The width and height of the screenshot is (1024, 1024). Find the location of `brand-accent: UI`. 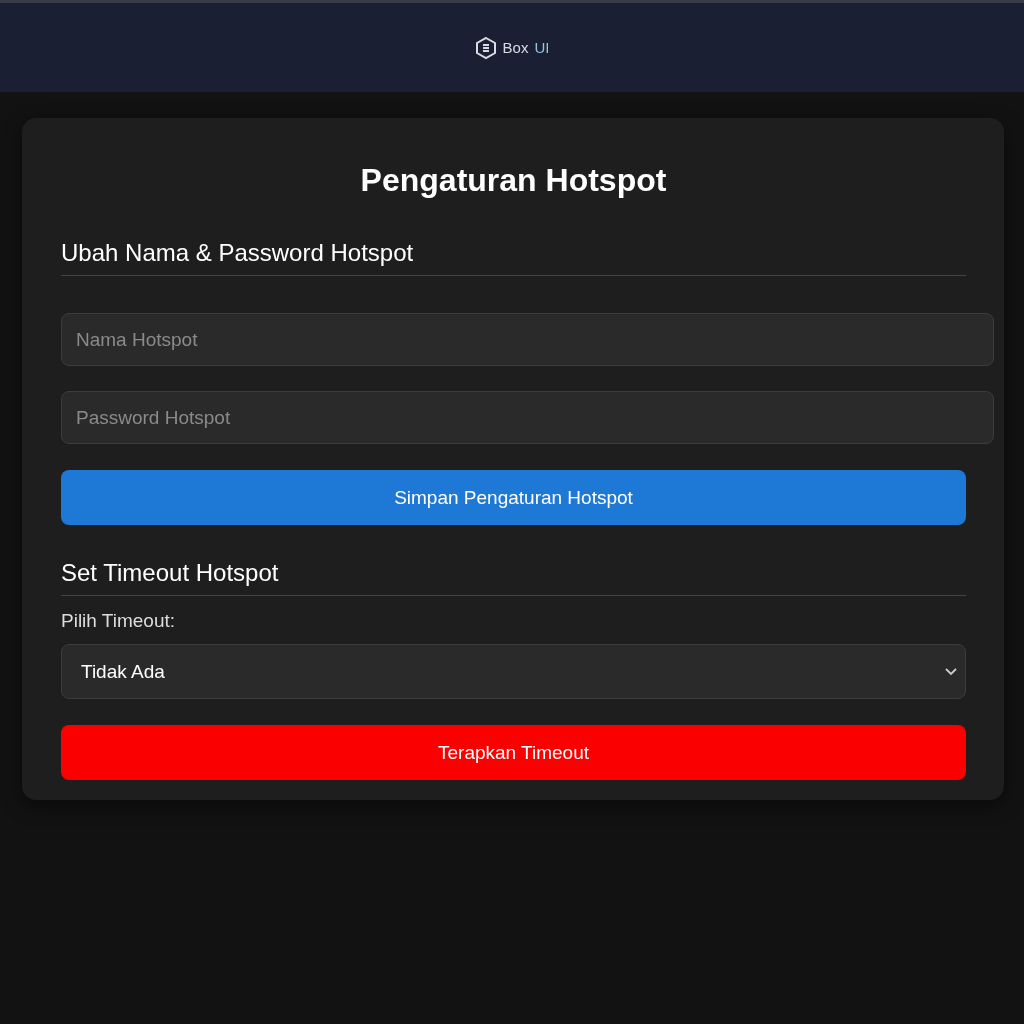

brand-accent: UI is located at coordinates (542, 47).